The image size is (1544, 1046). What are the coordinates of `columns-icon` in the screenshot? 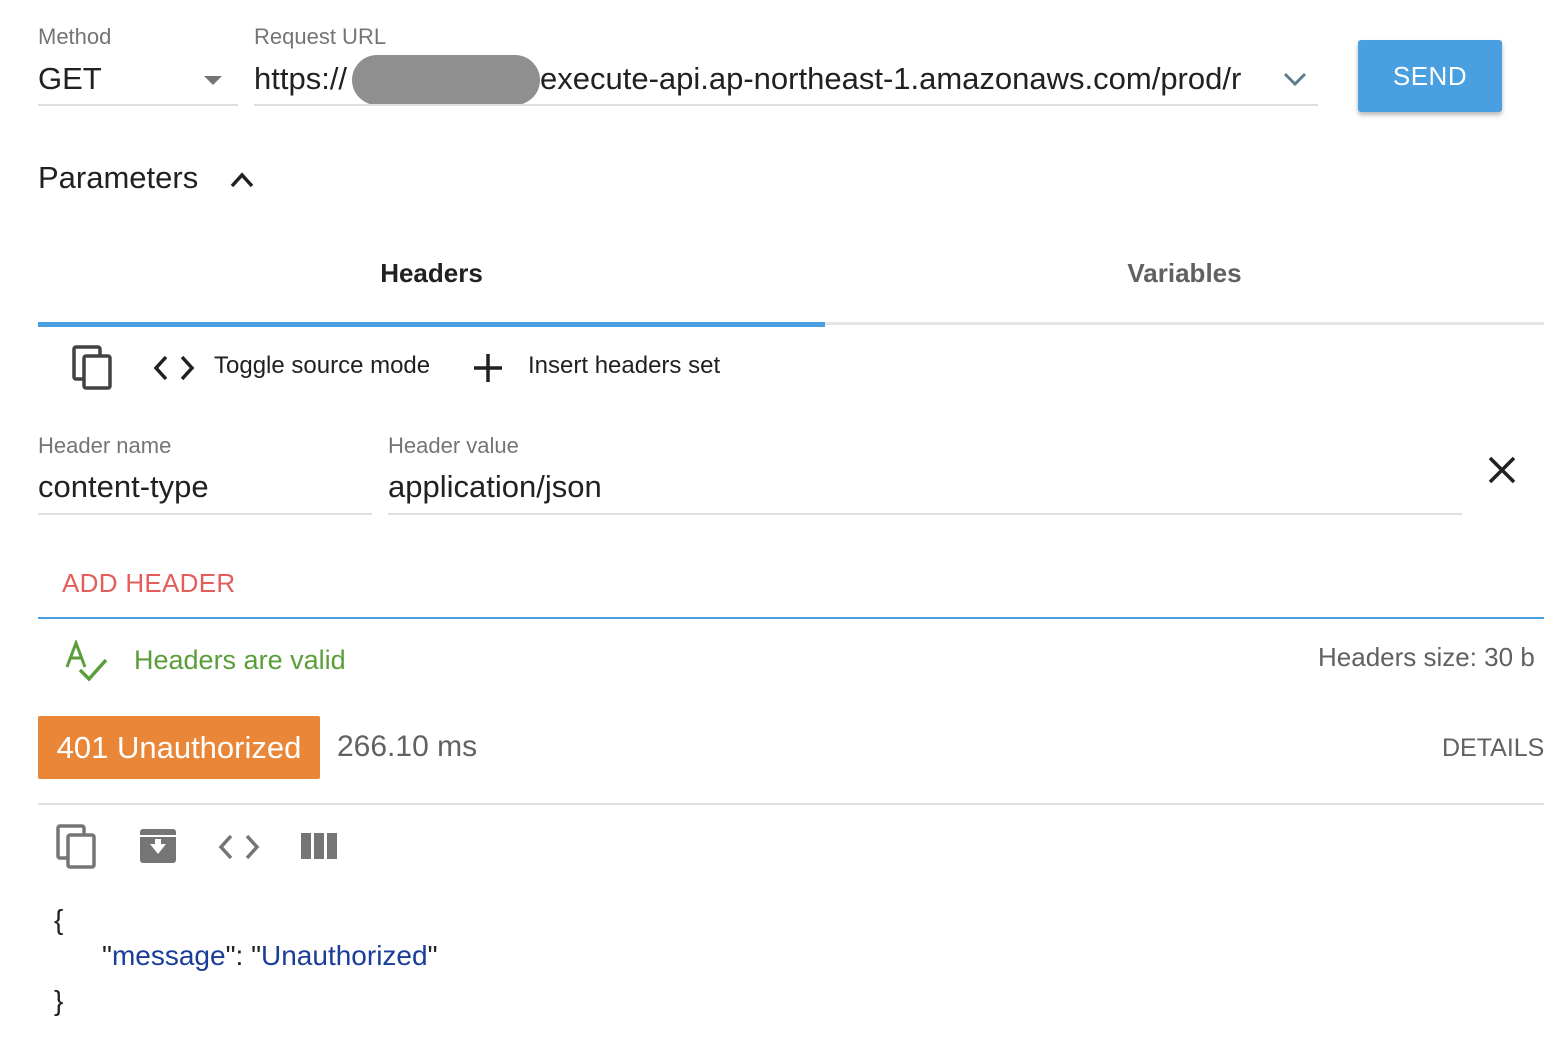 It's located at (319, 846).